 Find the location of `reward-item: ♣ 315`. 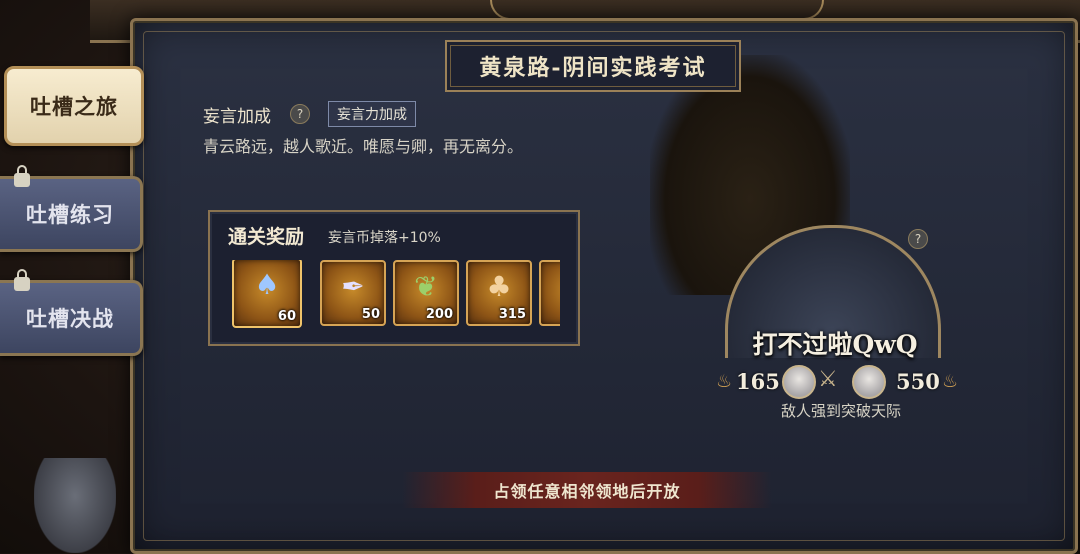

reward-item: ♣ 315 is located at coordinates (499, 293).